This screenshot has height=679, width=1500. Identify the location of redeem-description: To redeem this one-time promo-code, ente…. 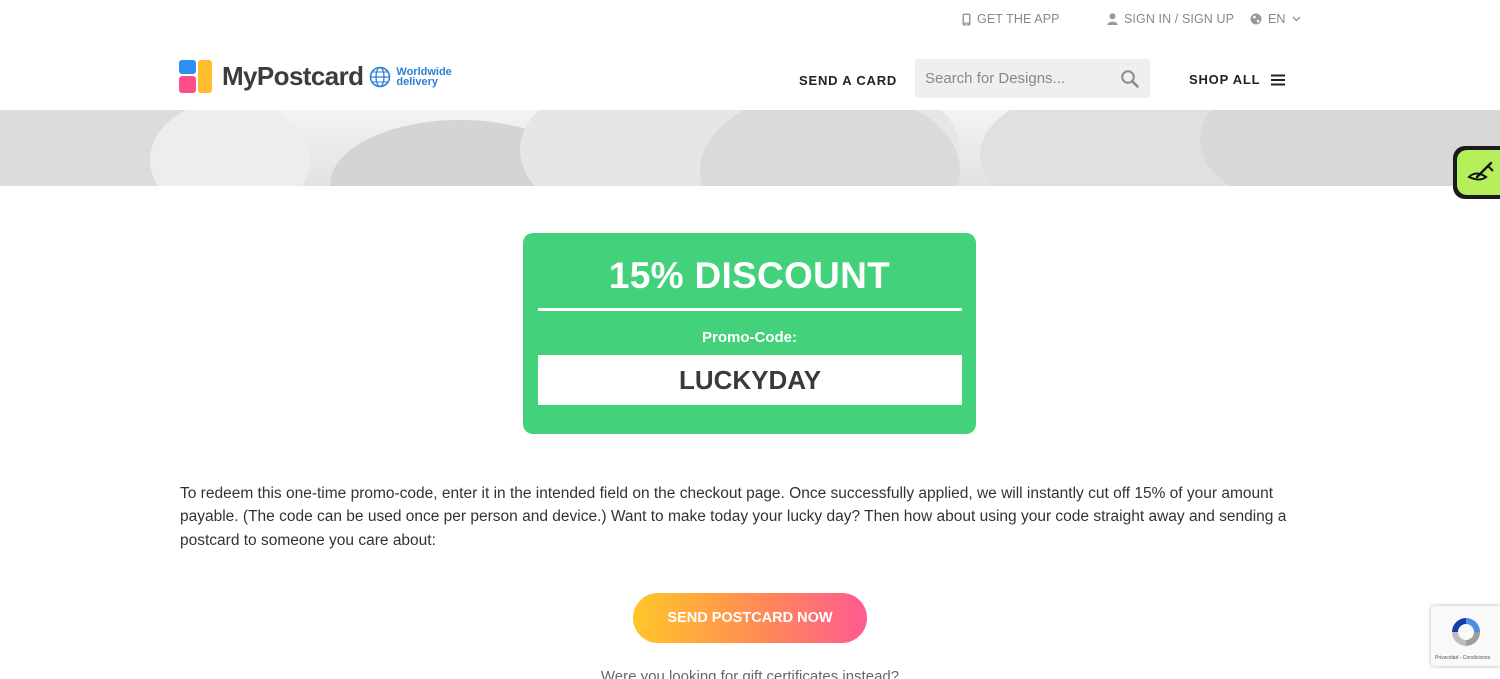
(733, 517).